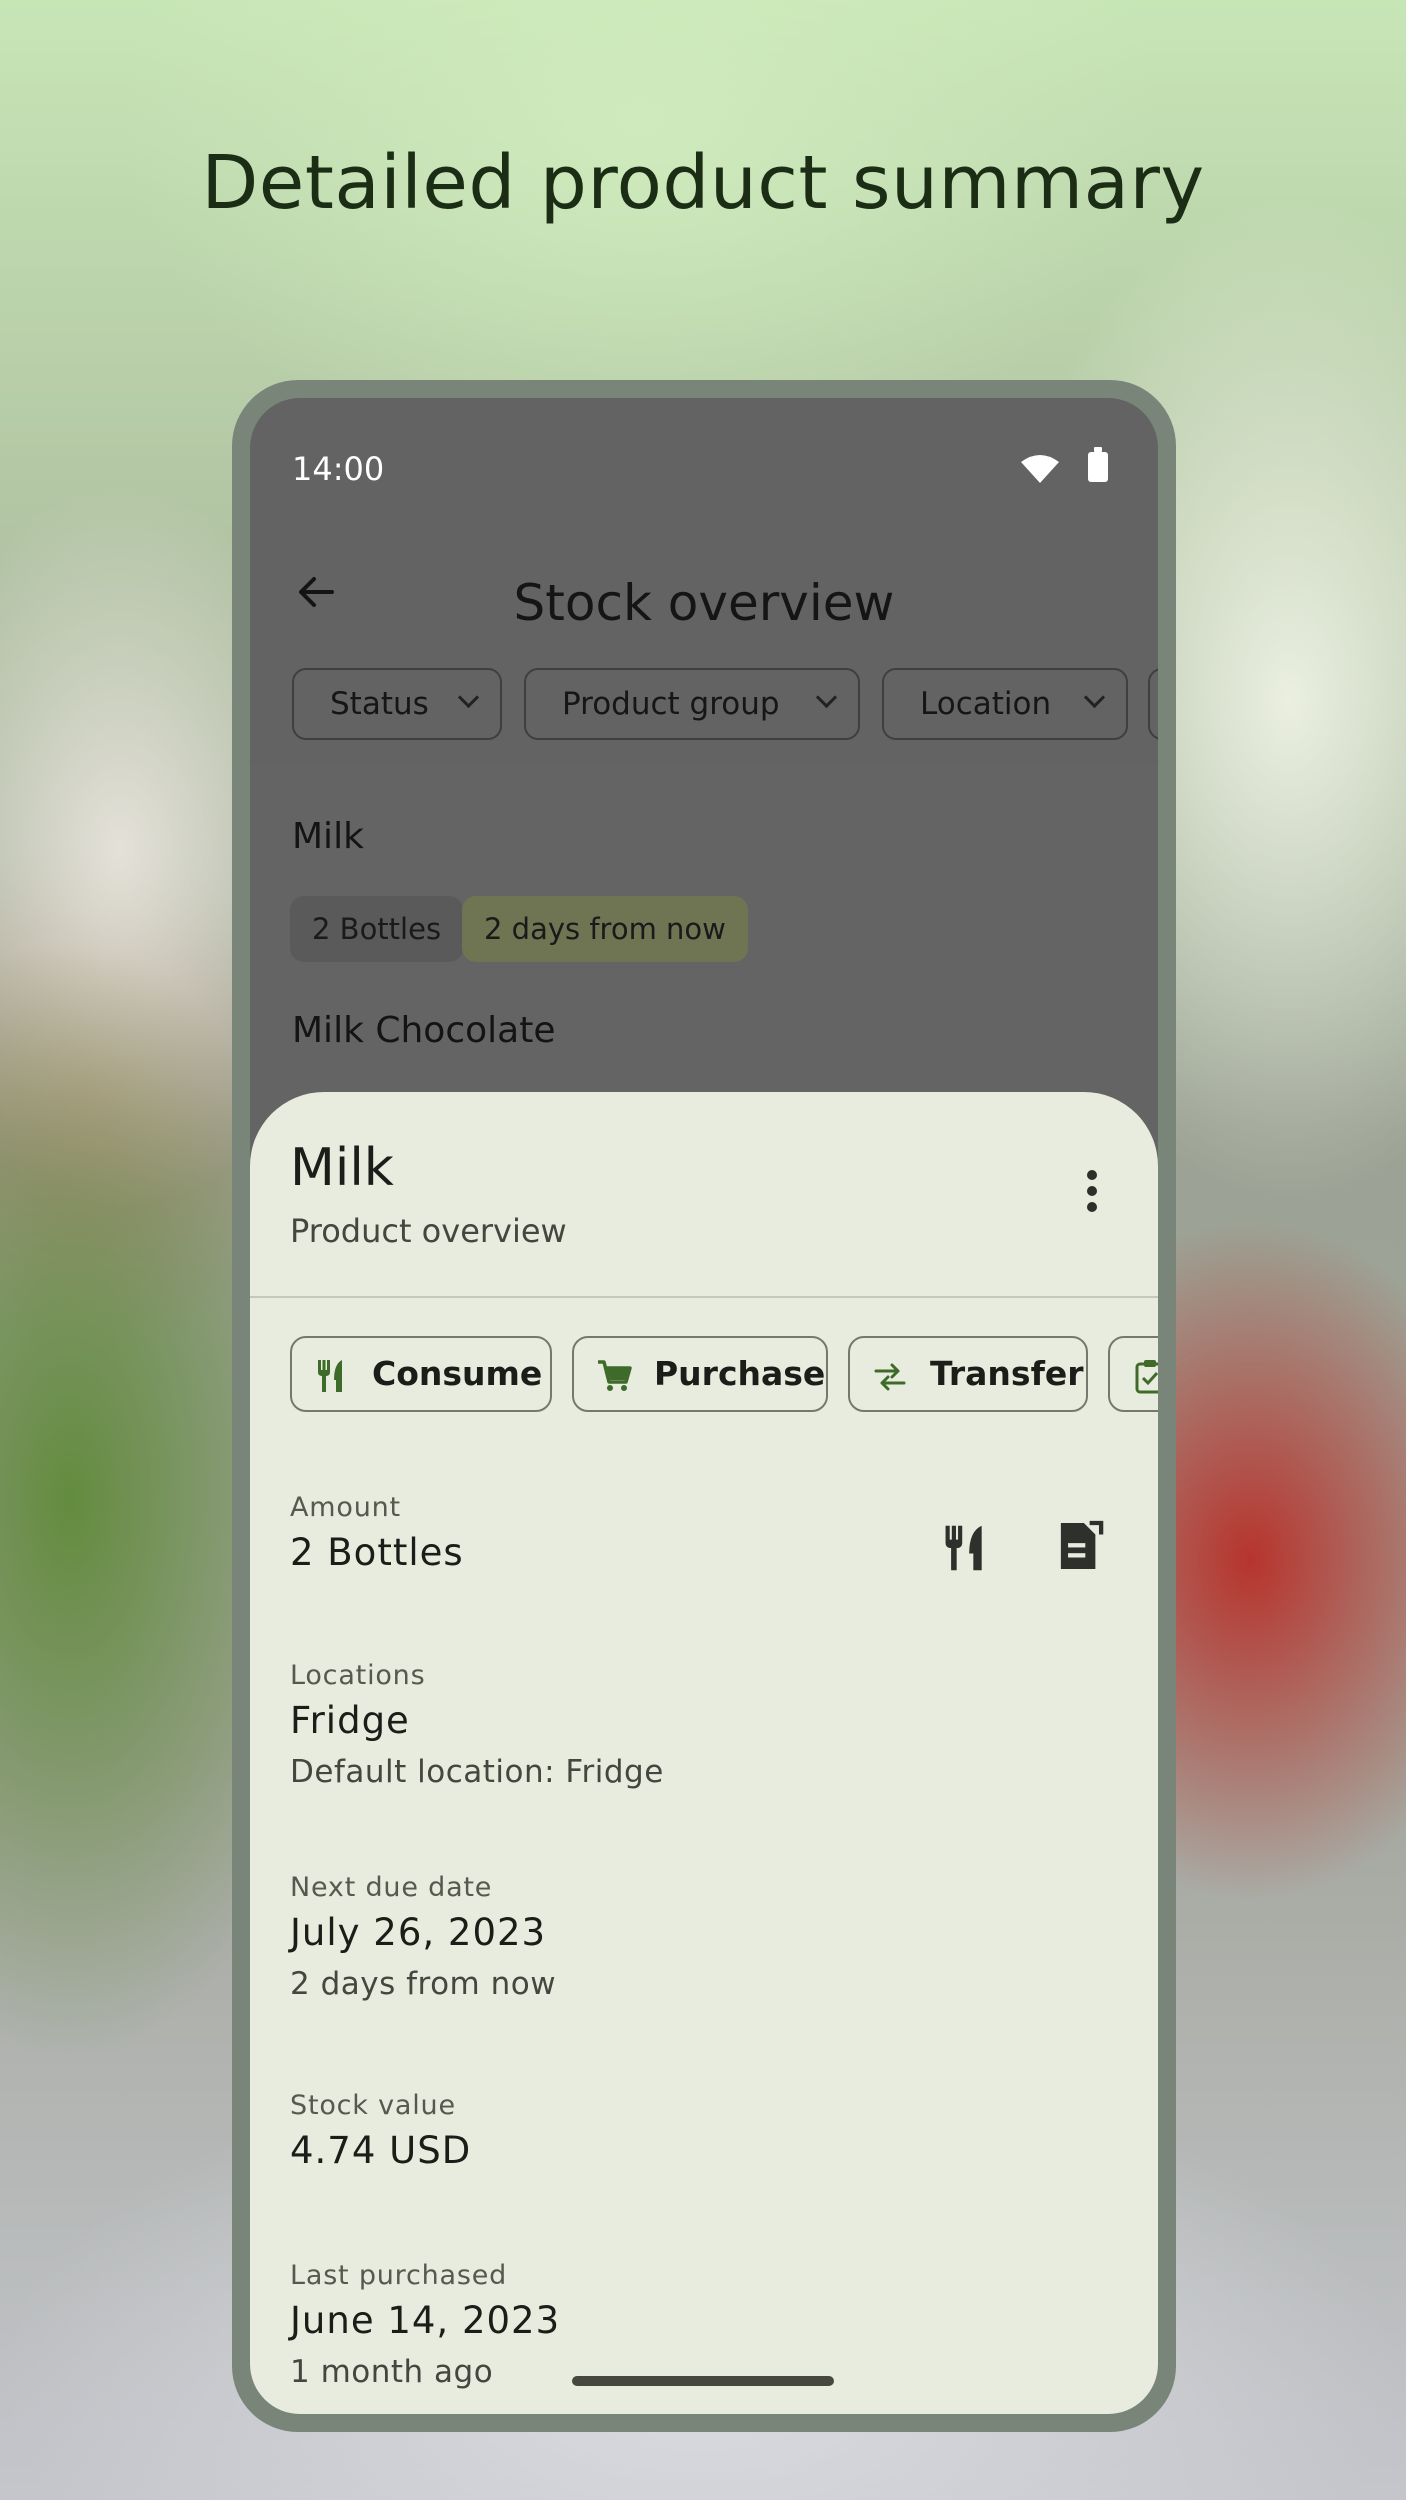  I want to click on amount-tag: 2 Bottles, so click(377, 929).